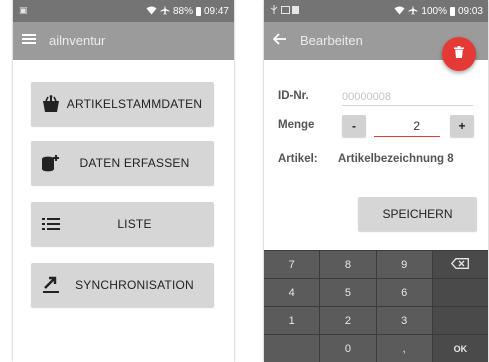 Image resolution: width=489 pixels, height=362 pixels. Describe the element at coordinates (298, 159) in the screenshot. I see `artikel-label: Artikel:` at that location.